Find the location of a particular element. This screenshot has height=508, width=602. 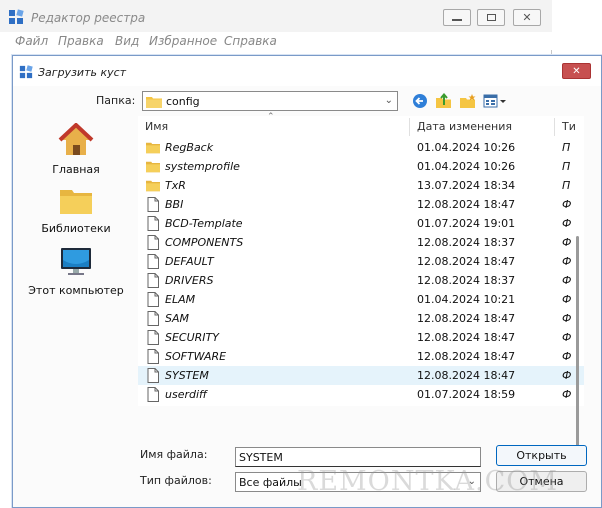

file-date: 13.07.2024 18:34 is located at coordinates (466, 185).